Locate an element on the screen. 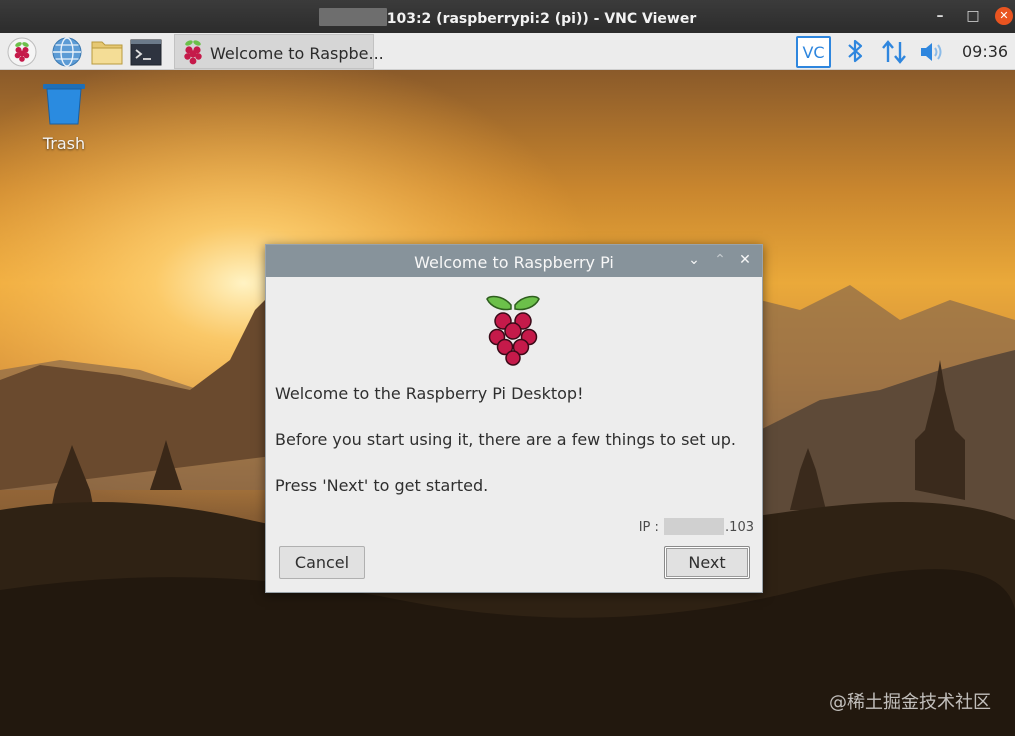 This screenshot has width=1015, height=736. vnc-window-title: 103:2 (raspberrypi:2 (pi)) - VNC Viewer is located at coordinates (507, 17).